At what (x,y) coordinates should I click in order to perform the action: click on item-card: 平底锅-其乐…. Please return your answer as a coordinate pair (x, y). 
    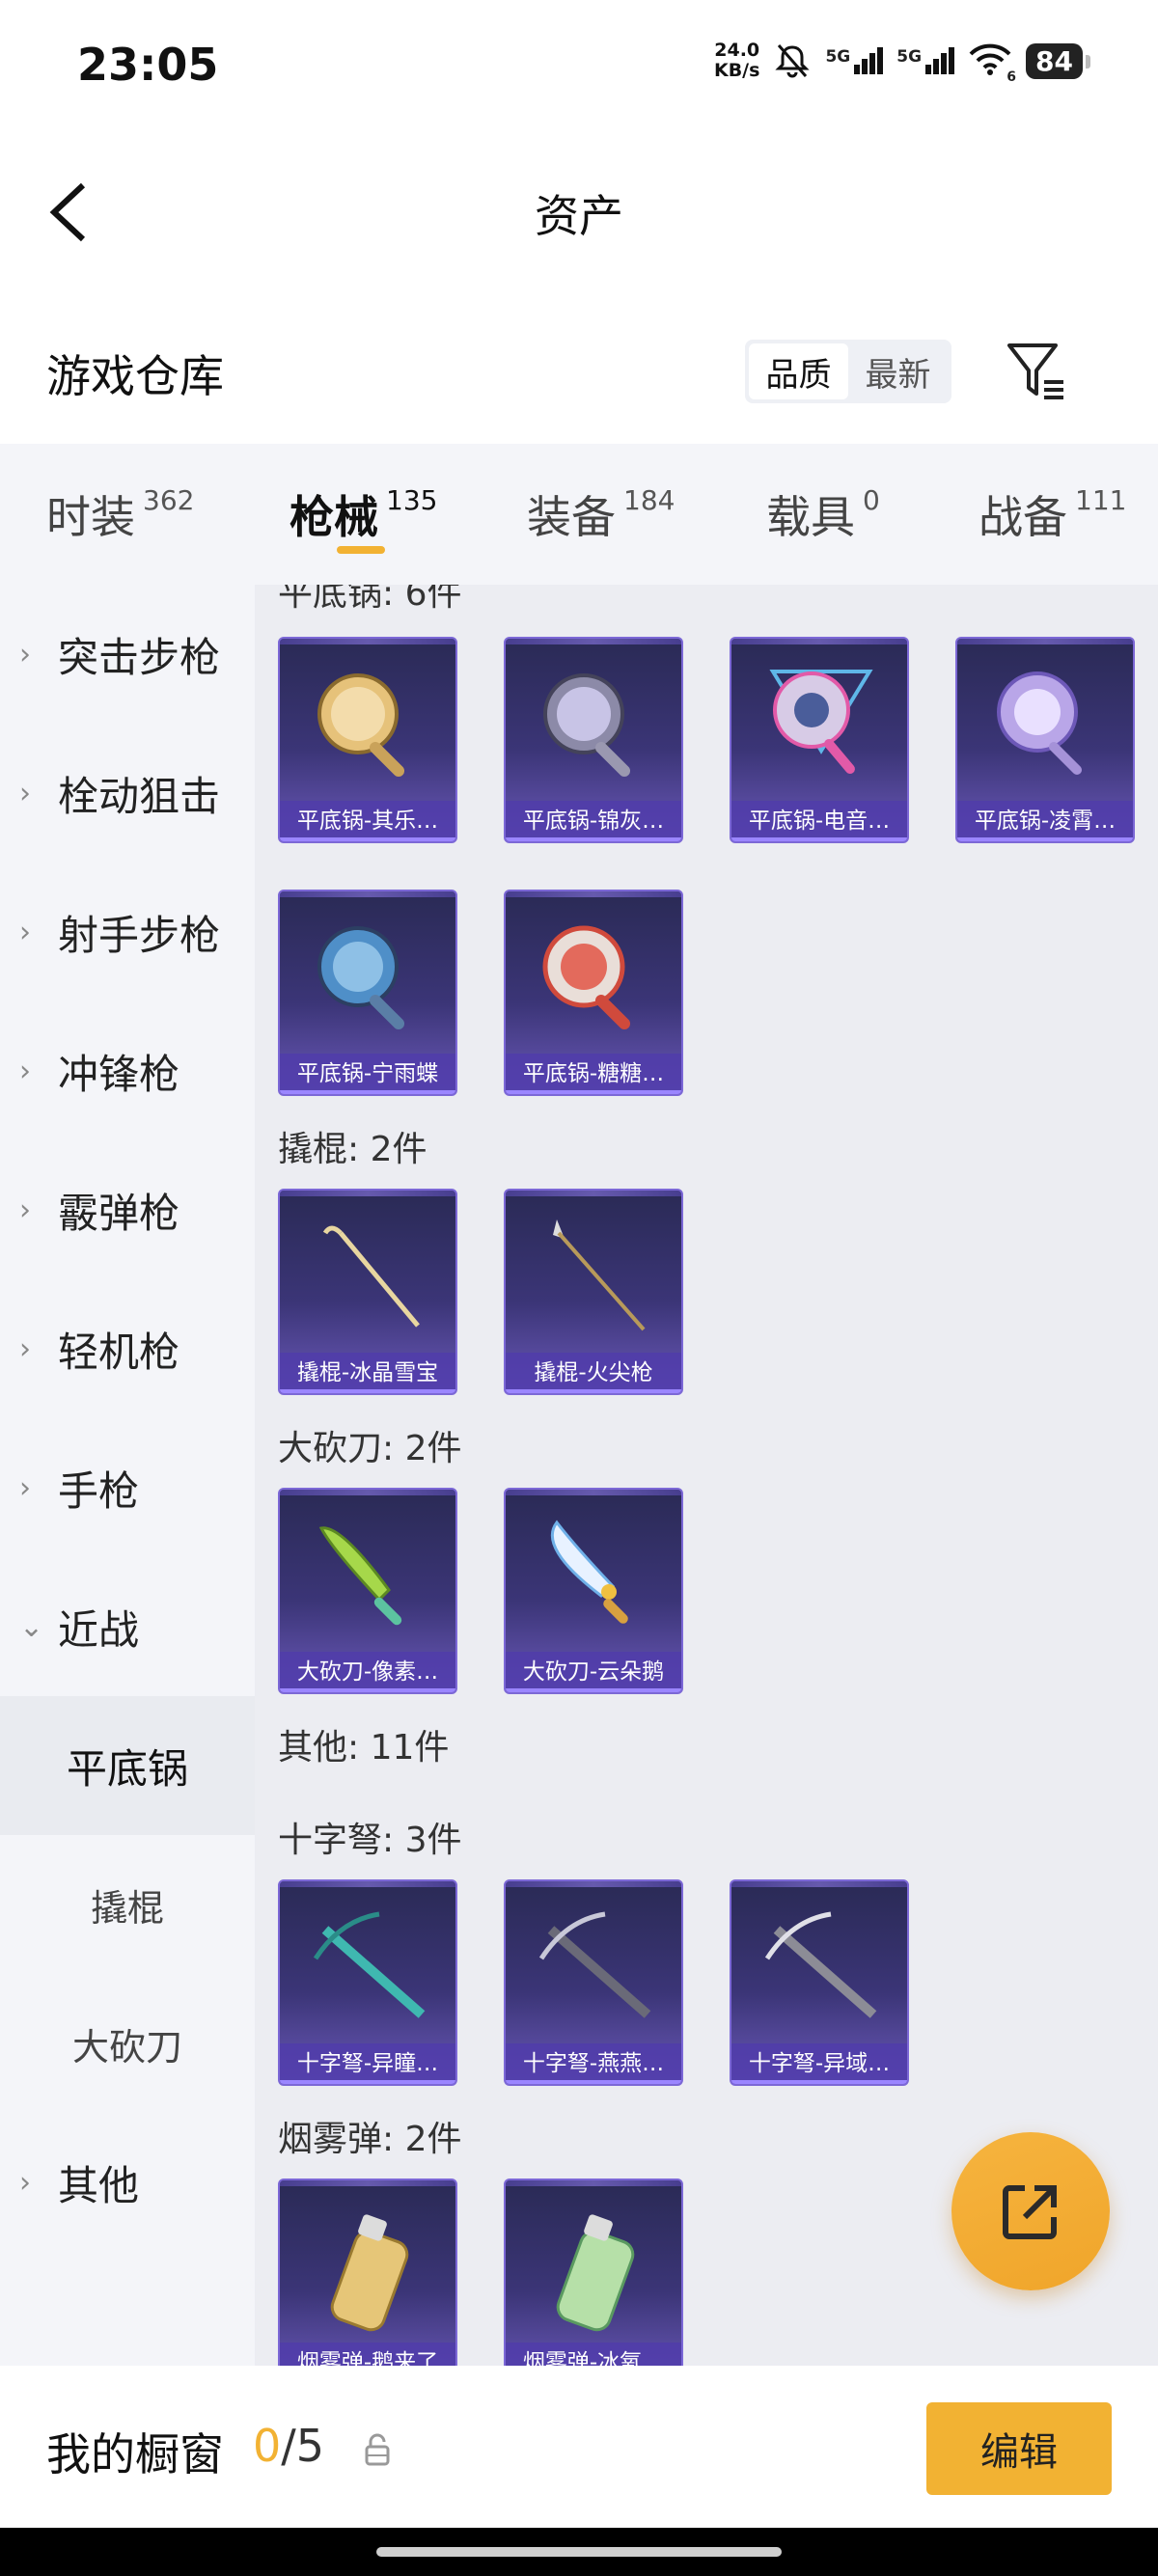
    Looking at the image, I should click on (367, 740).